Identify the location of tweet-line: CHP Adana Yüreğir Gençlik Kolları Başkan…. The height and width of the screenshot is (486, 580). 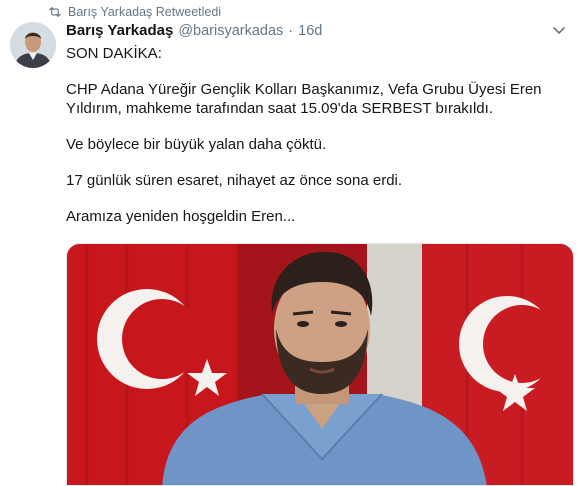
(304, 89).